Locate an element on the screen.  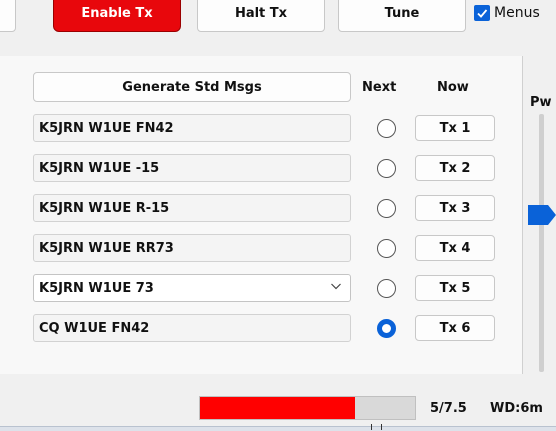
power-slider-track is located at coordinates (541, 243).